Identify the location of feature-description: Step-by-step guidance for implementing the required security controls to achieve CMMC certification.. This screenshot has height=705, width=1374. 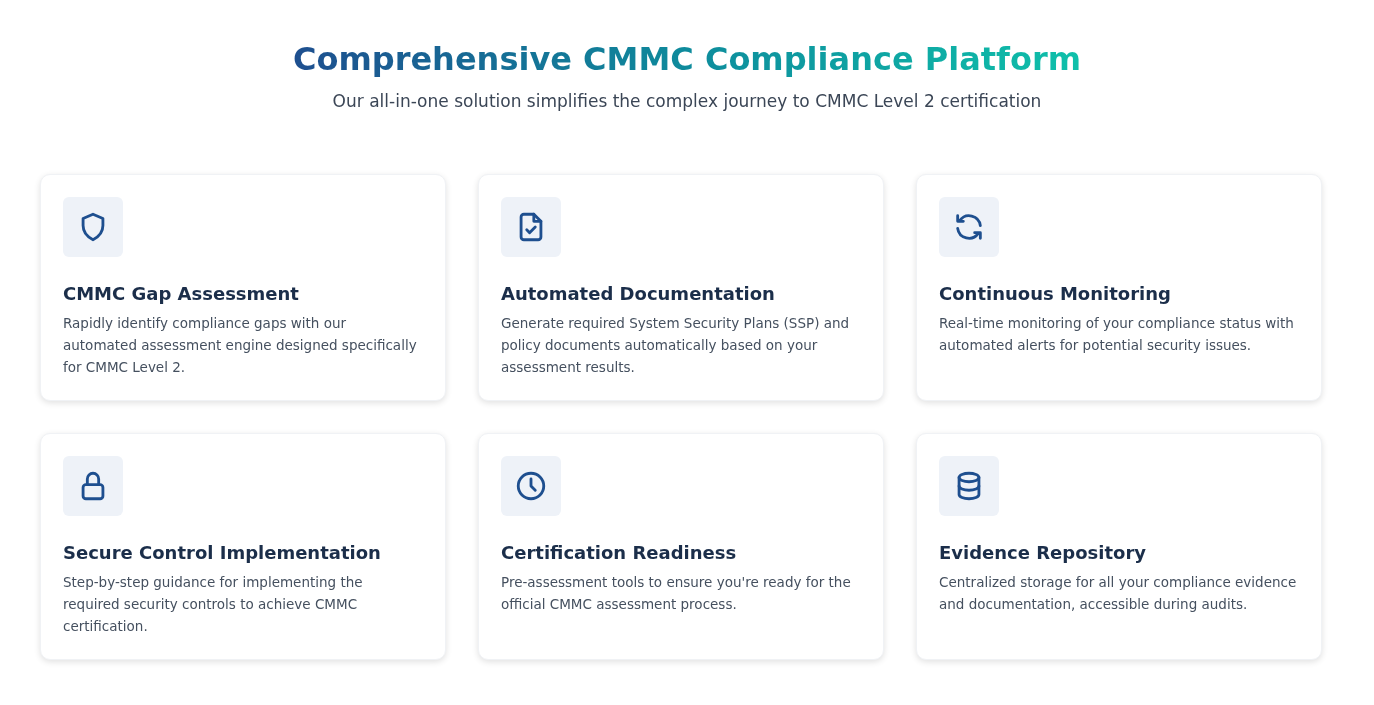
(213, 604).